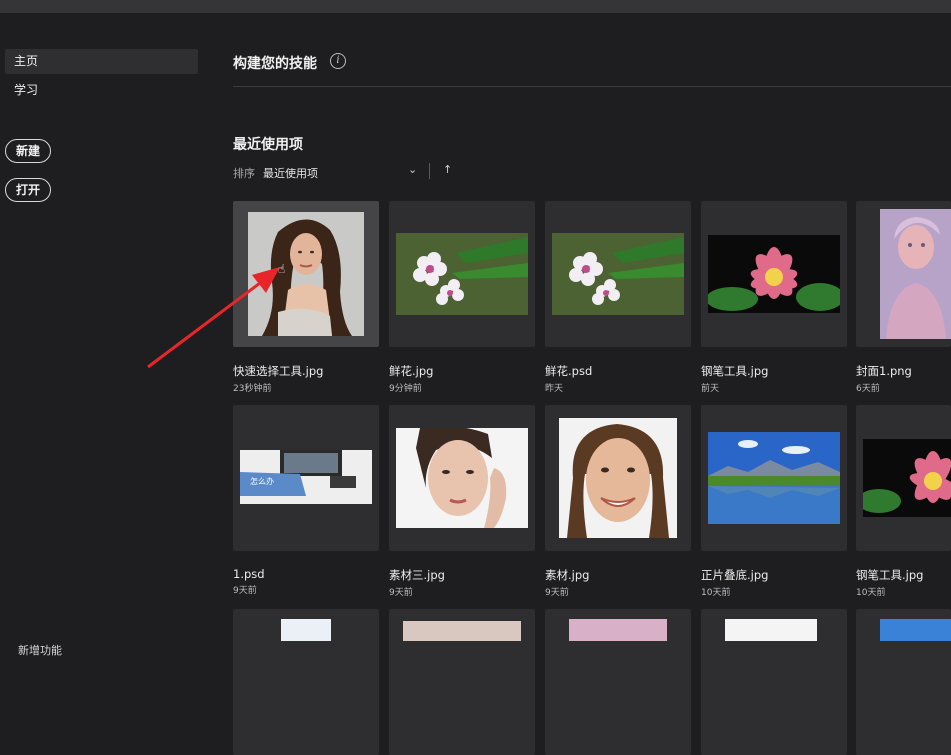 This screenshot has width=951, height=755. Describe the element at coordinates (868, 389) in the screenshot. I see `file-time: 6天前` at that location.